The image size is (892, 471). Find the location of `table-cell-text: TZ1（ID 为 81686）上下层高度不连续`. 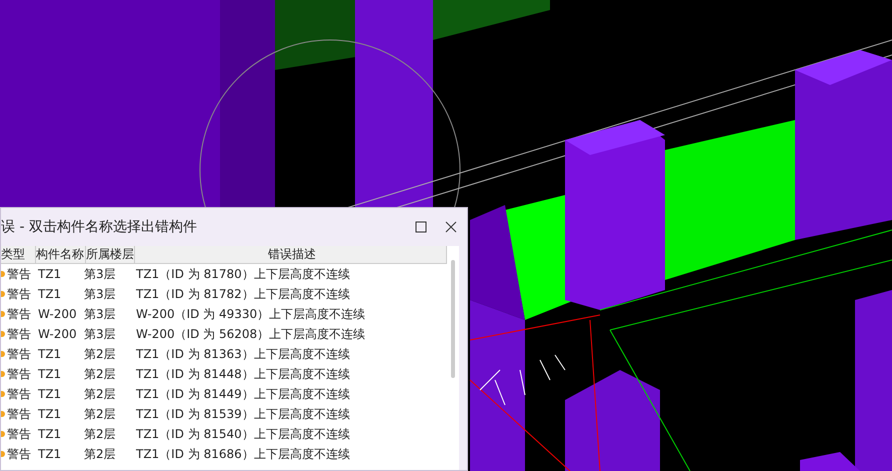

table-cell-text: TZ1（ID 为 81686）上下层高度不连续 is located at coordinates (243, 454).